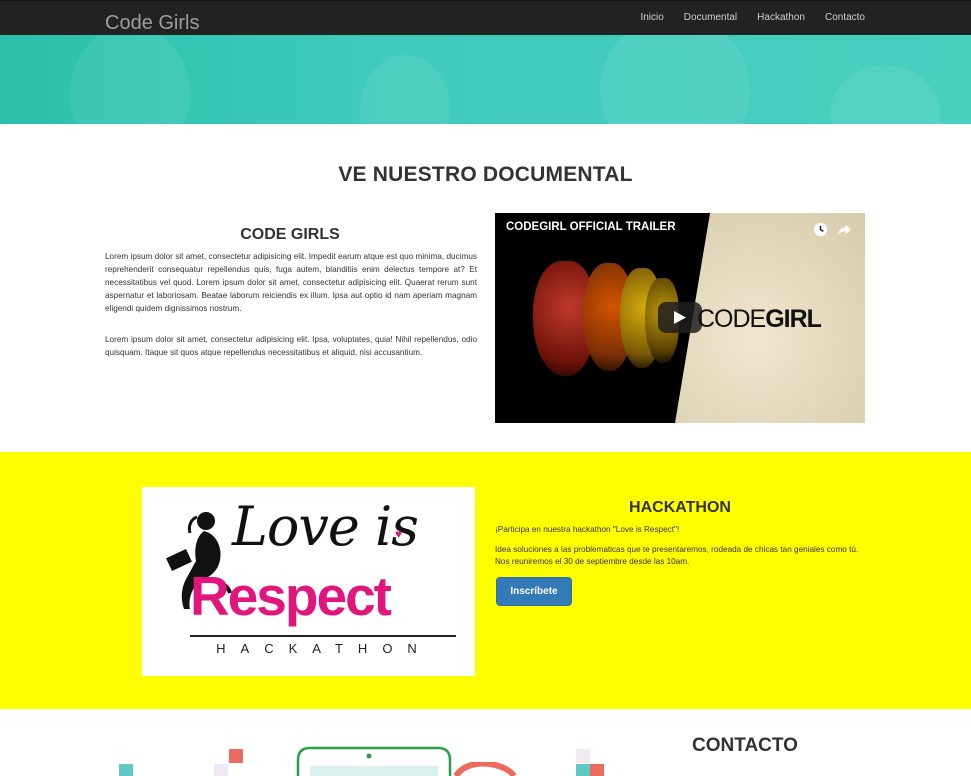 This screenshot has width=971, height=776. Describe the element at coordinates (651, 18) in the screenshot. I see `nav-link-inicio: Inicio` at that location.